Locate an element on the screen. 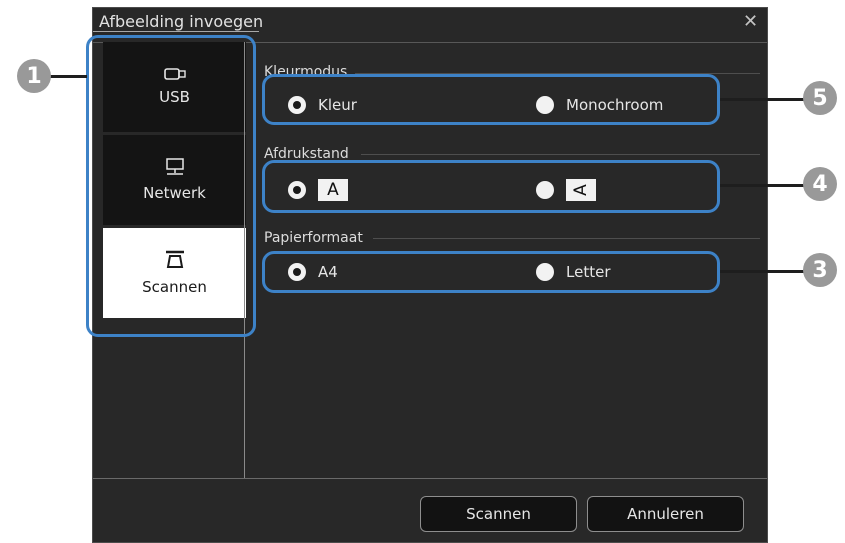 The image size is (845, 543). cancel-button: Annuleren is located at coordinates (665, 514).